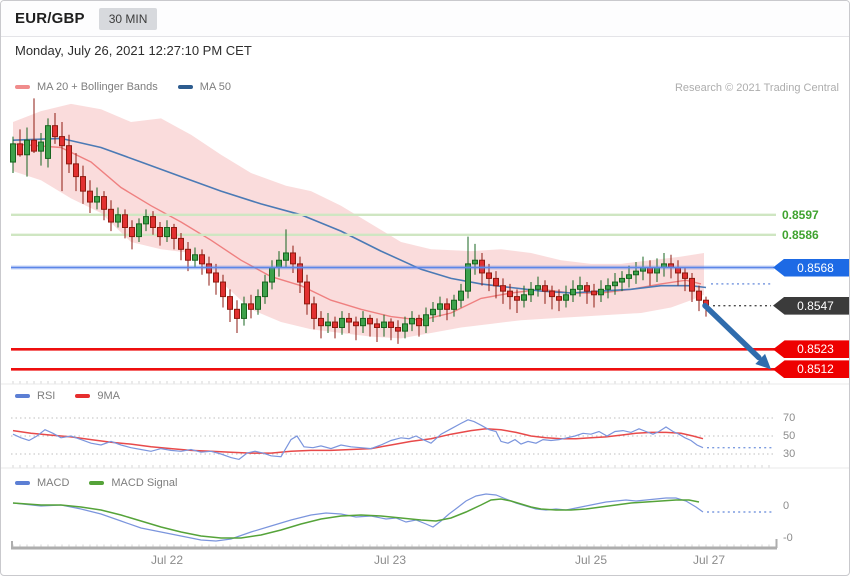  Describe the element at coordinates (789, 454) in the screenshot. I see `rsi-scale-label: 30` at that location.